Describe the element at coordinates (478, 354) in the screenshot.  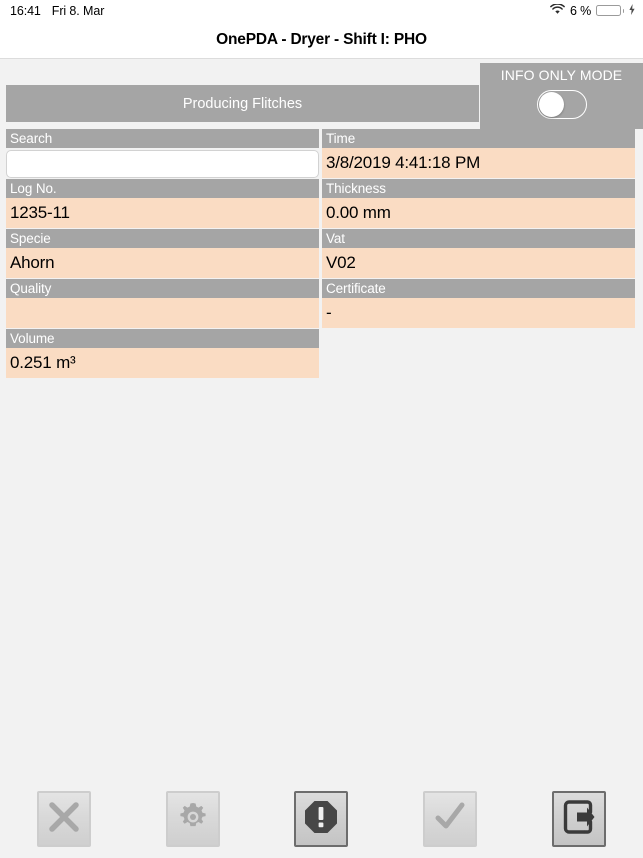
I see `form-grid-spacer` at that location.